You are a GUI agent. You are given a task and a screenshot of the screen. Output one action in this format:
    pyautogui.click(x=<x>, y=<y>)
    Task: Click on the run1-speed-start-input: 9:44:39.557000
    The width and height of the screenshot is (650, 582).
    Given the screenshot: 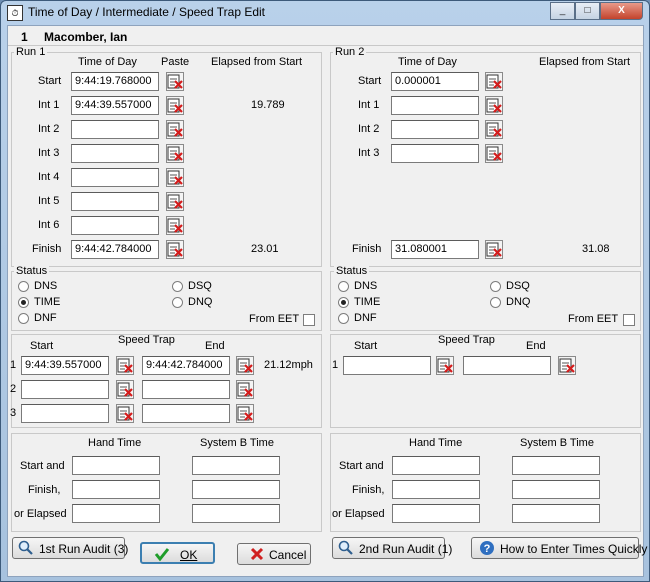 What is the action you would take?
    pyautogui.click(x=65, y=365)
    